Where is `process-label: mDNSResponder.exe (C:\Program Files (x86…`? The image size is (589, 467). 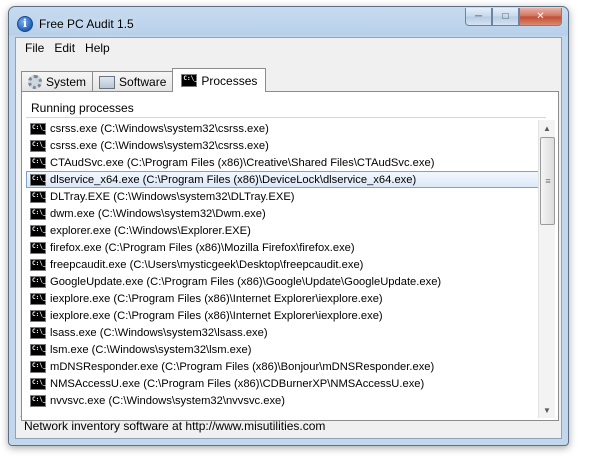
process-label: mDNSResponder.exe (C:\Program Files (x86… is located at coordinates (242, 366).